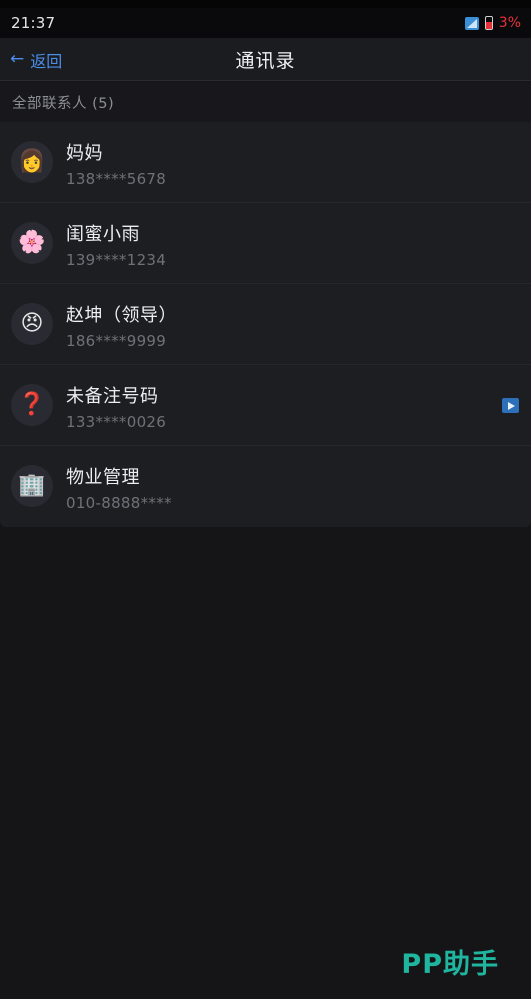 The width and height of the screenshot is (531, 999). I want to click on contact-name: 物业管理, so click(103, 477).